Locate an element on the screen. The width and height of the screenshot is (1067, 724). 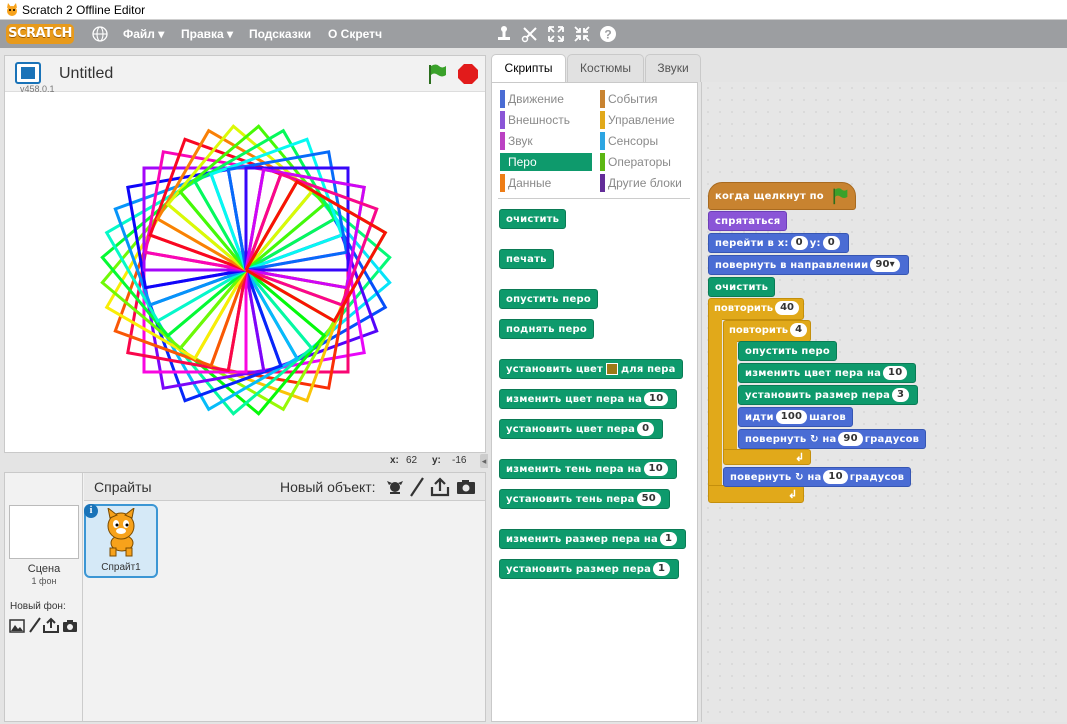
help-icon: ? is located at coordinates (608, 34).